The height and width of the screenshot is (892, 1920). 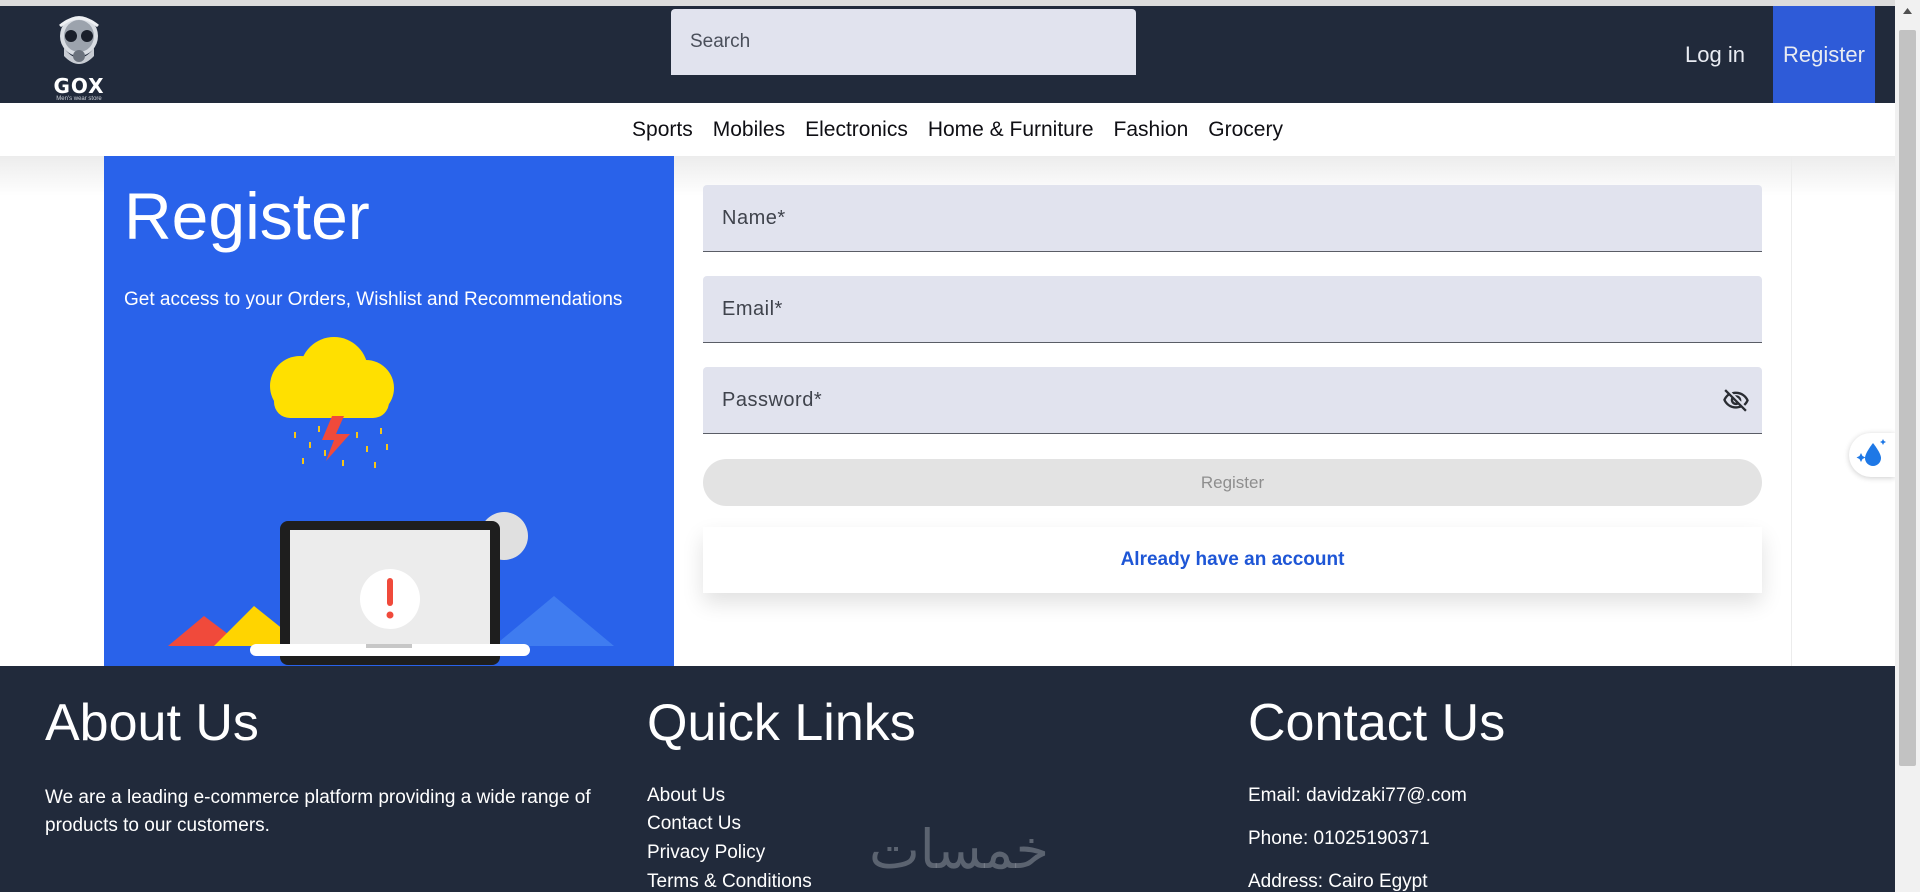 I want to click on top-navbar: GOX Men's wear store Log in Register, so click(x=947, y=51).